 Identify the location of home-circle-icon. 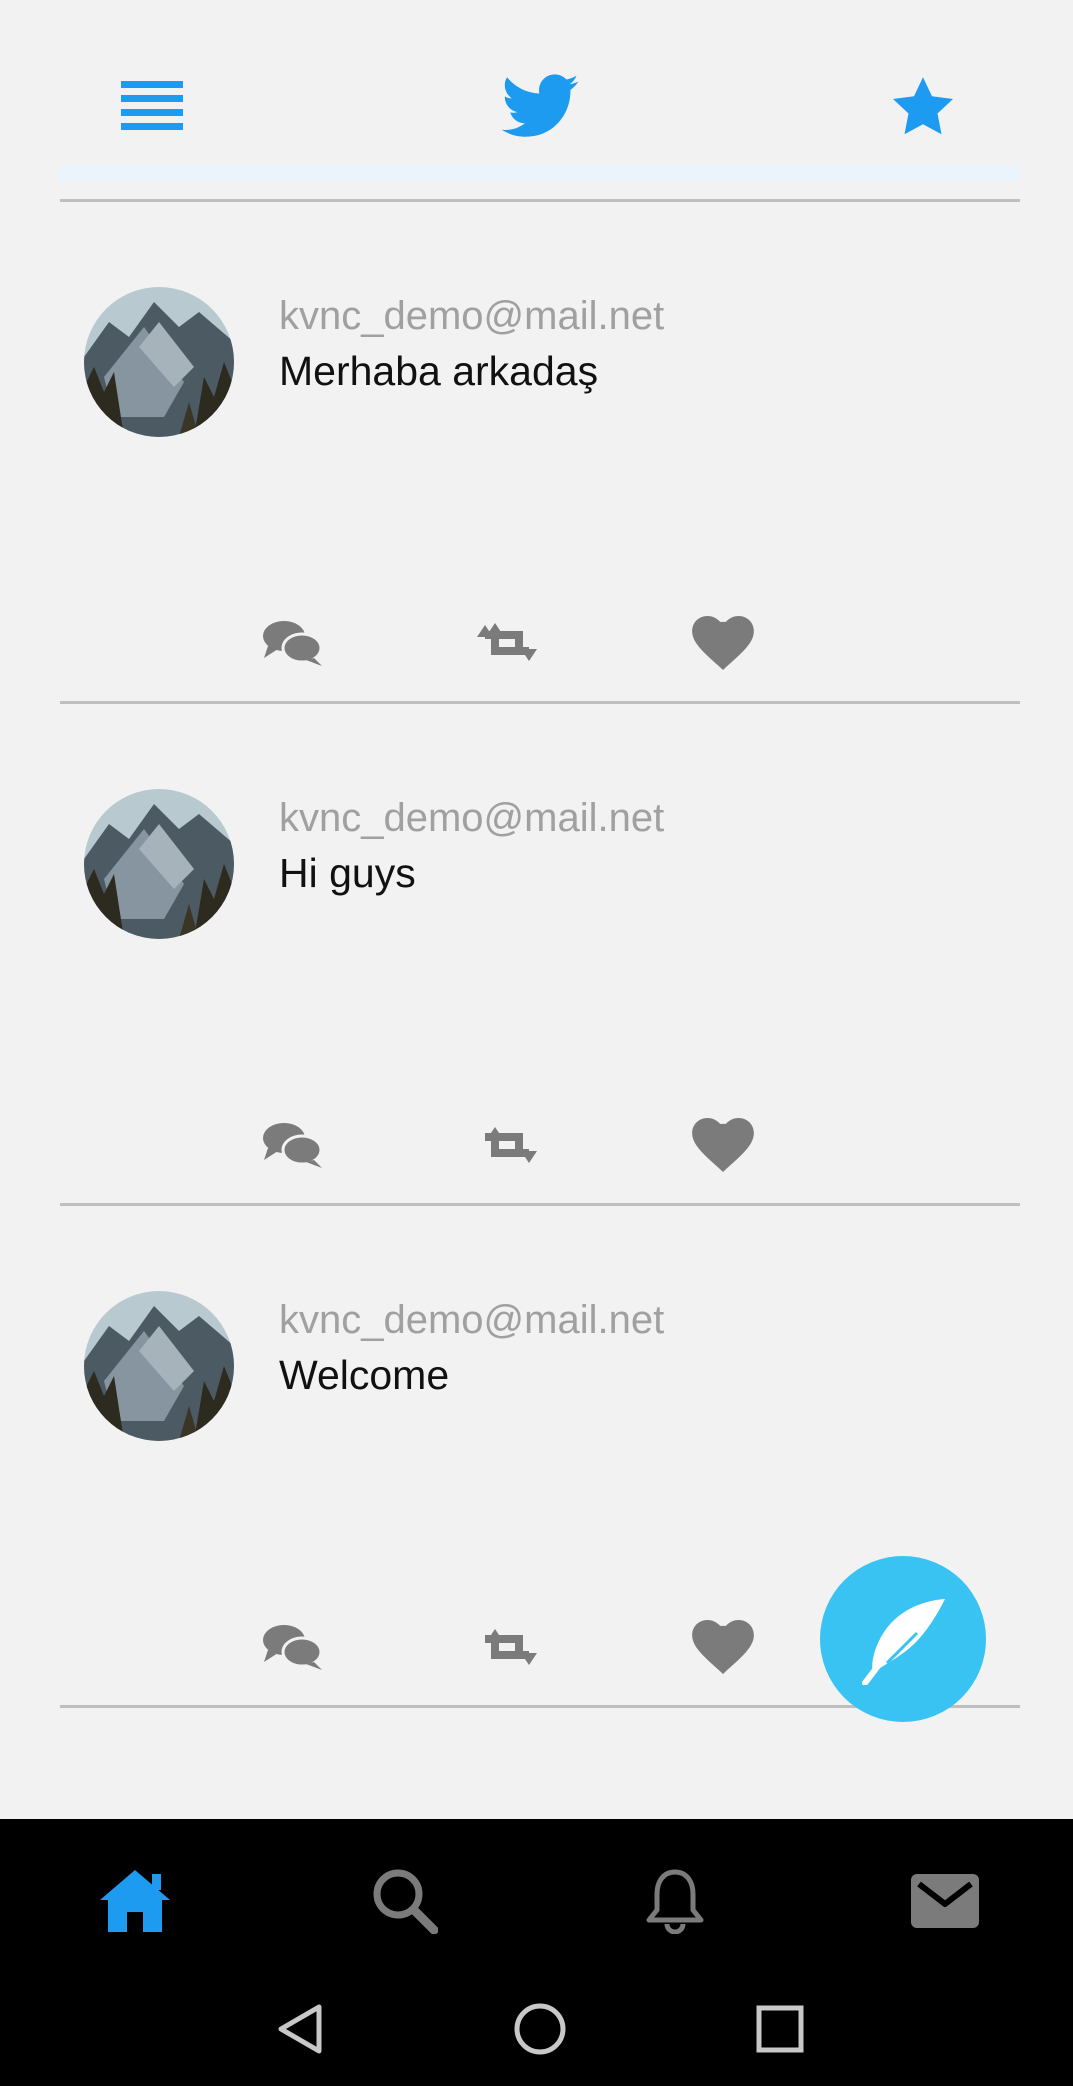
(540, 2029).